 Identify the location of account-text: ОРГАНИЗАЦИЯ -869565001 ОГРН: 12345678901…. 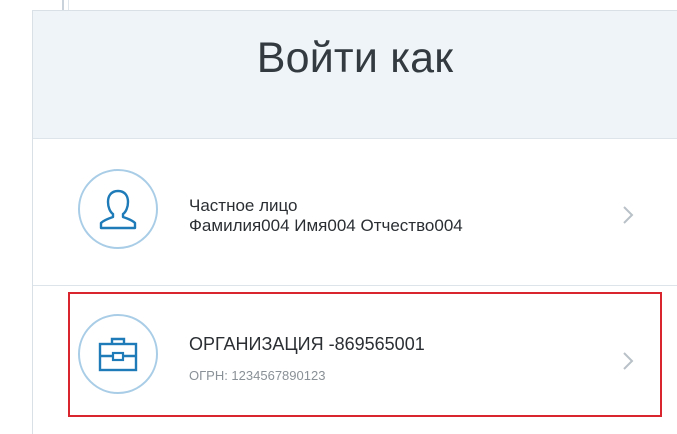
(307, 358).